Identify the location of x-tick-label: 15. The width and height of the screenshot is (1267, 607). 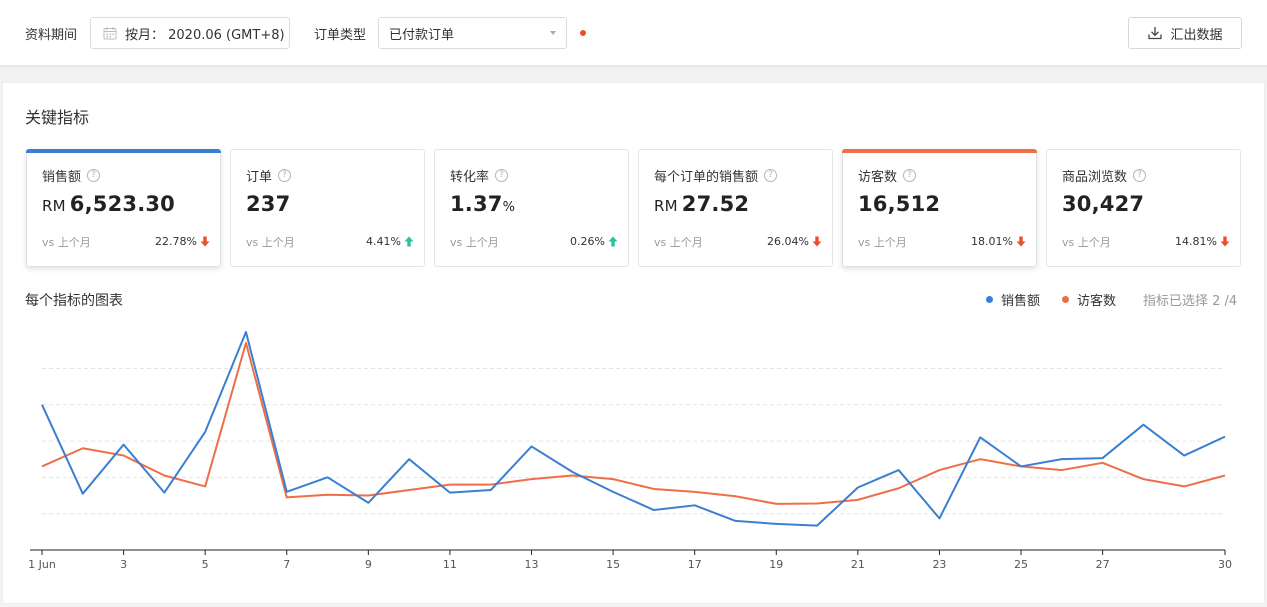
(613, 564).